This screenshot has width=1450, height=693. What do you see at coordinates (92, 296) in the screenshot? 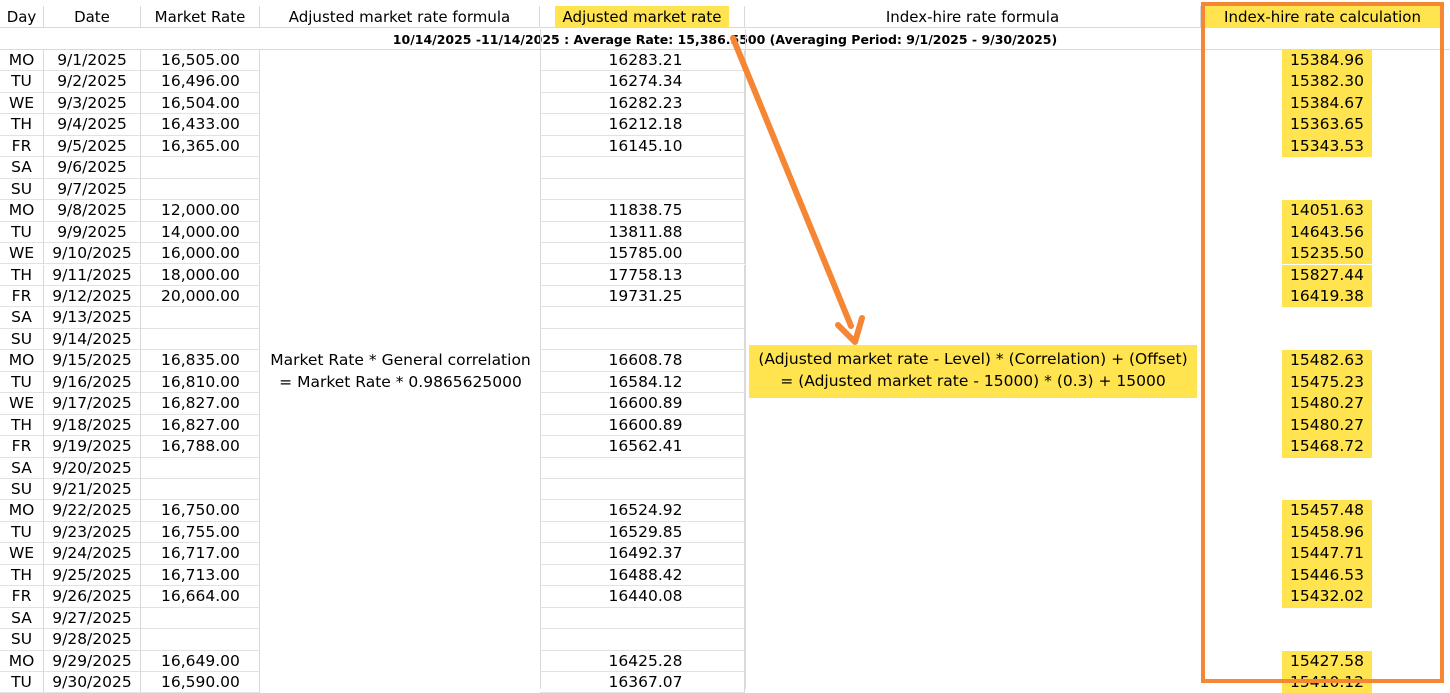
I see `date-cell: 9/12/2025` at bounding box center [92, 296].